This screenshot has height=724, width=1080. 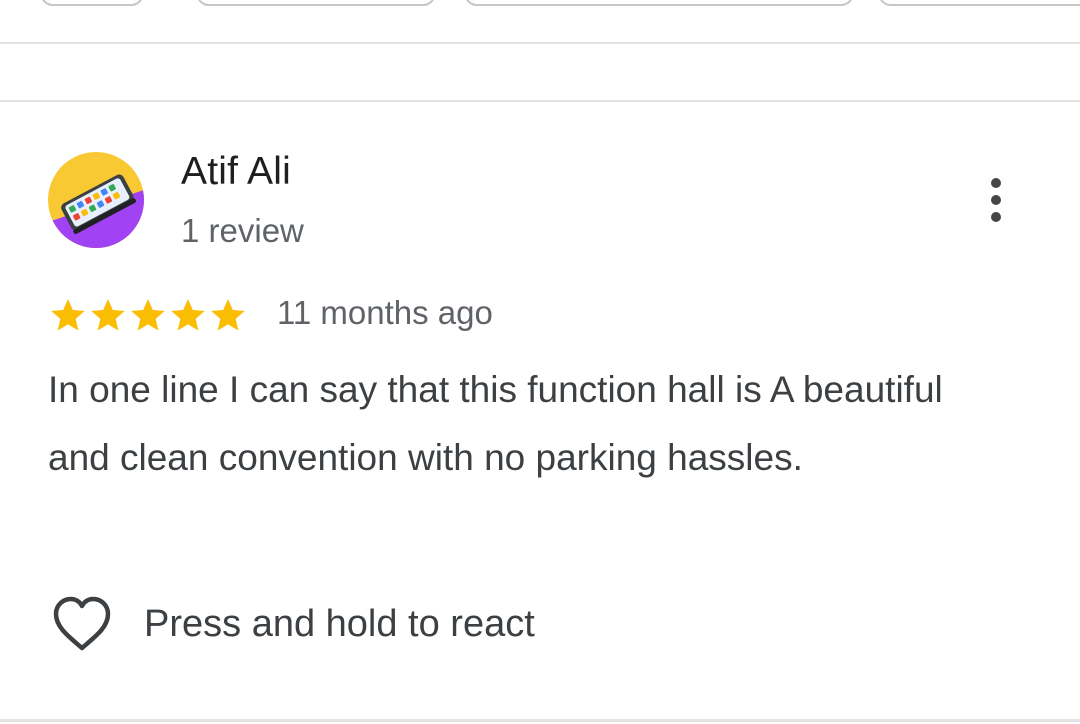 I want to click on react-label: Press and hold to react, so click(x=339, y=623).